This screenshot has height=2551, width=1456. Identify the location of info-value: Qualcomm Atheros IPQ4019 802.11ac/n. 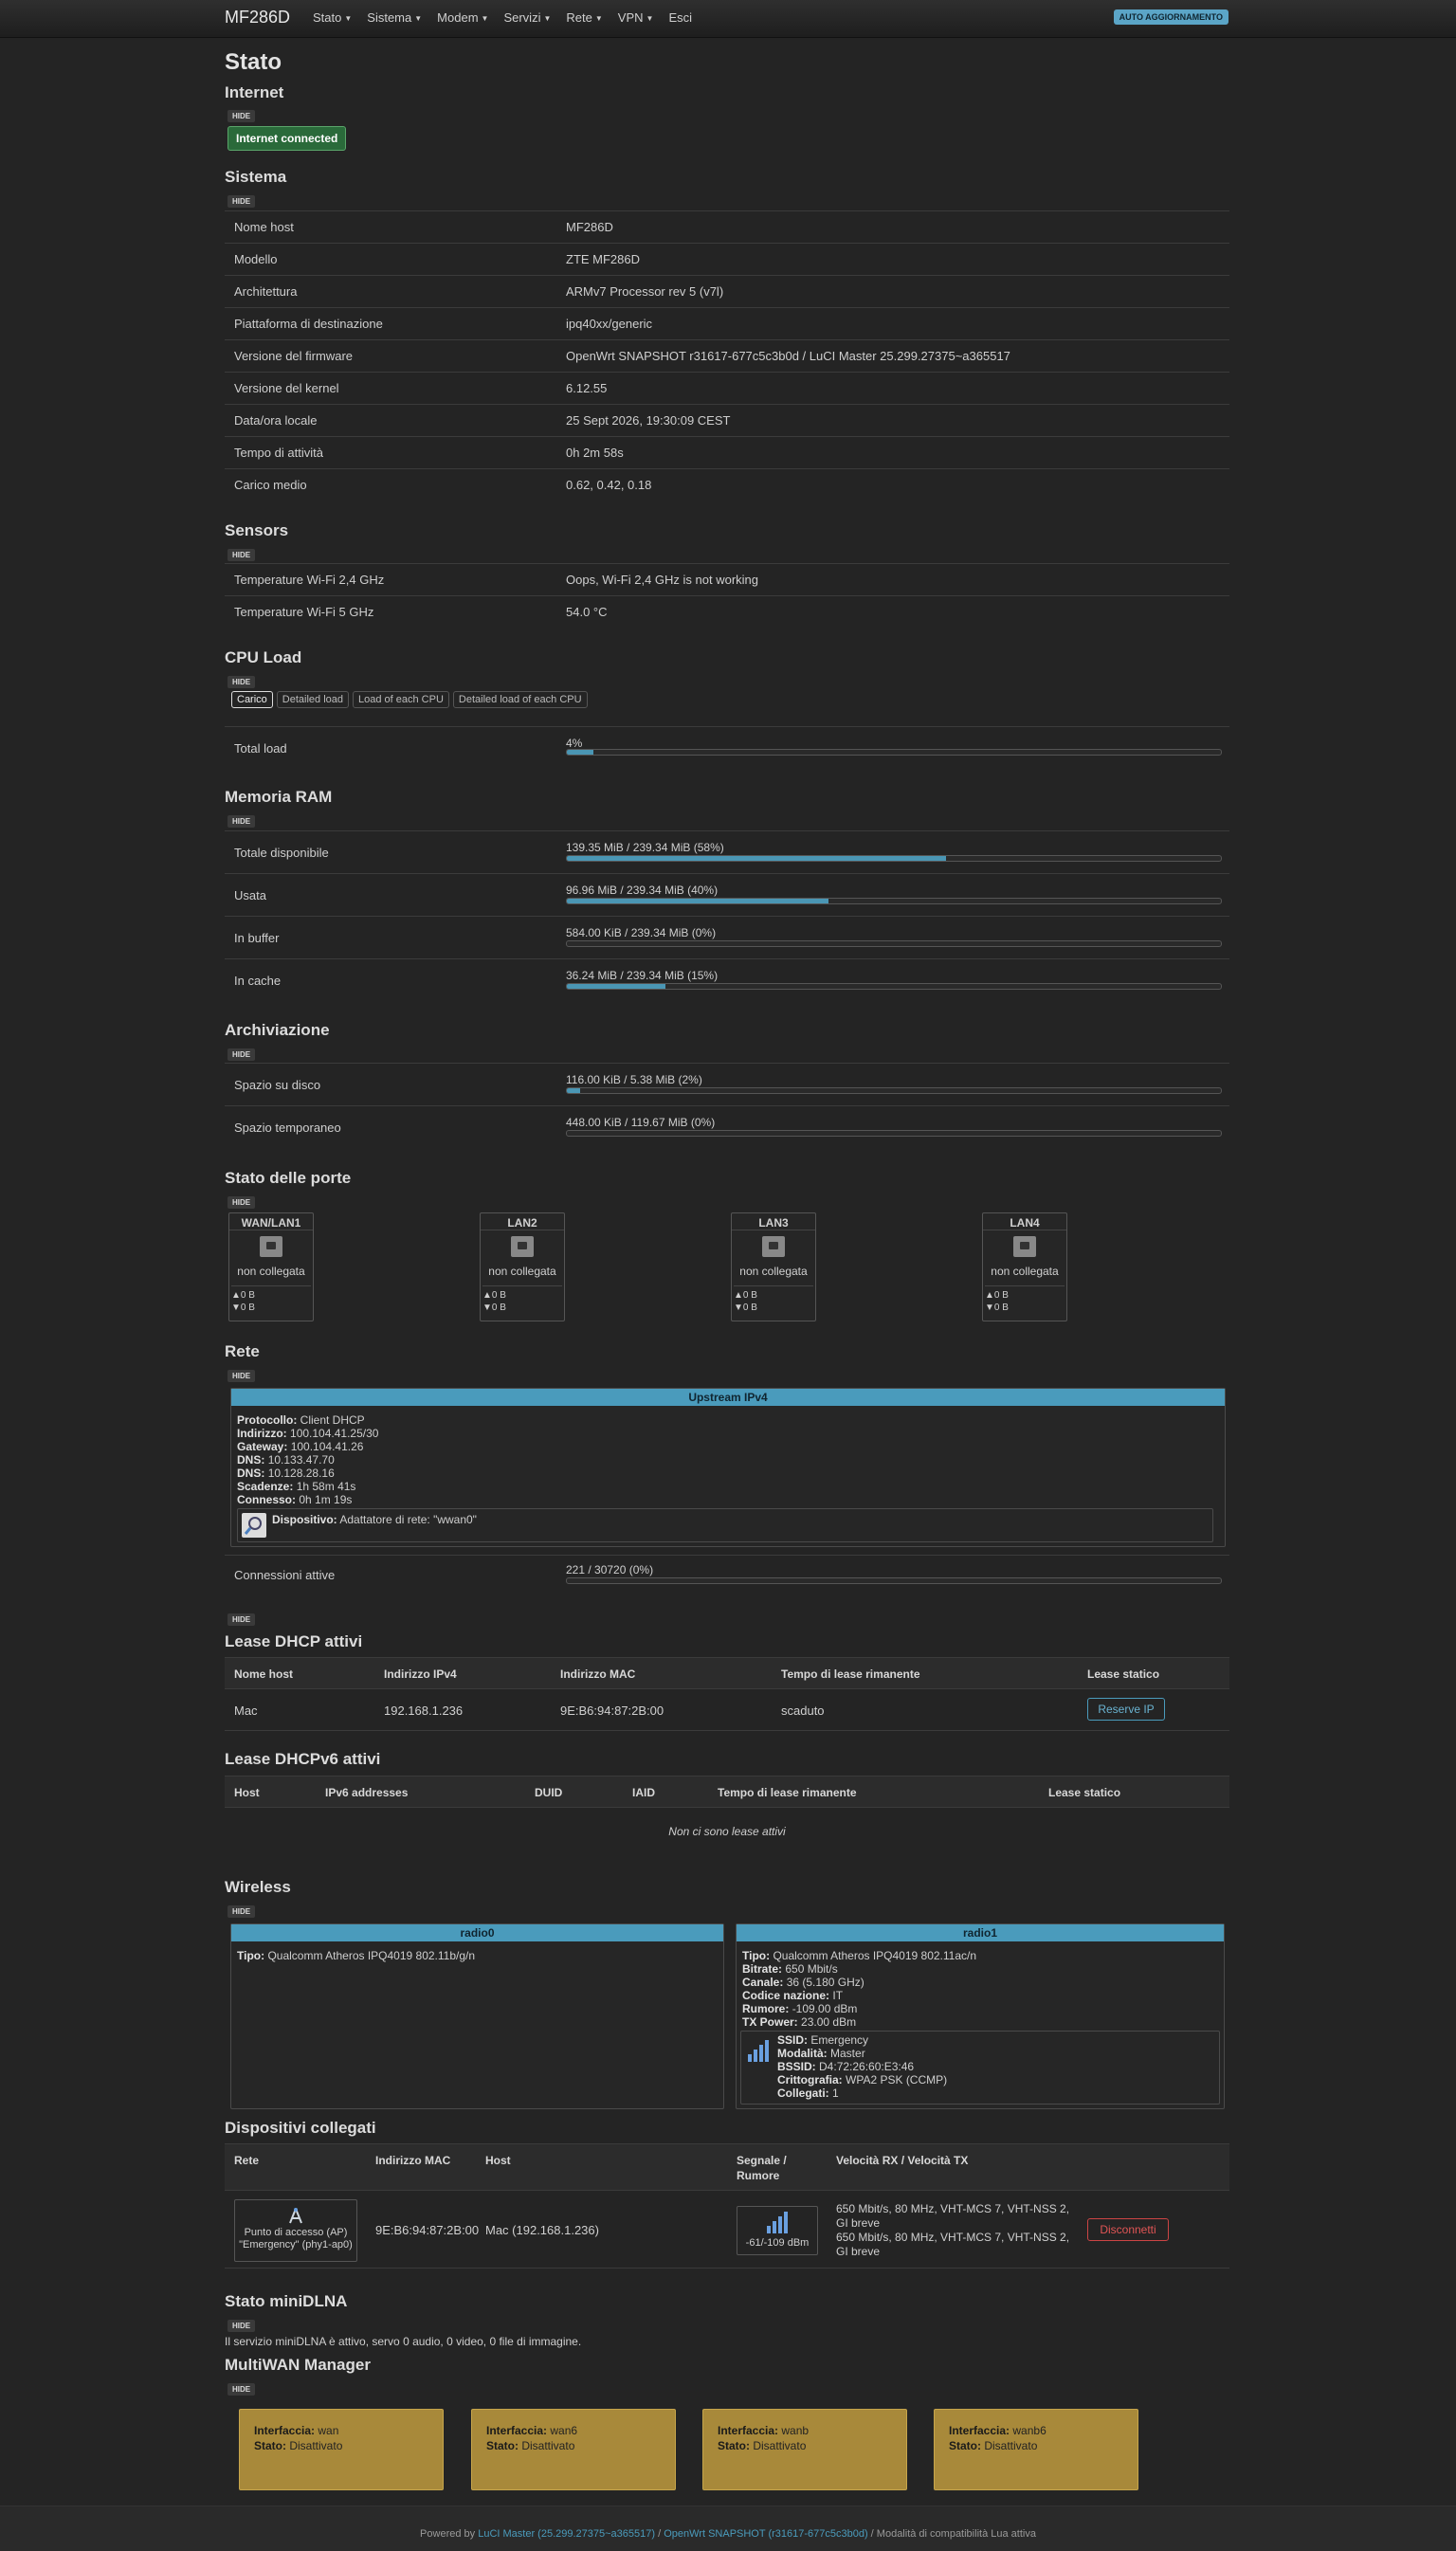
(875, 1955).